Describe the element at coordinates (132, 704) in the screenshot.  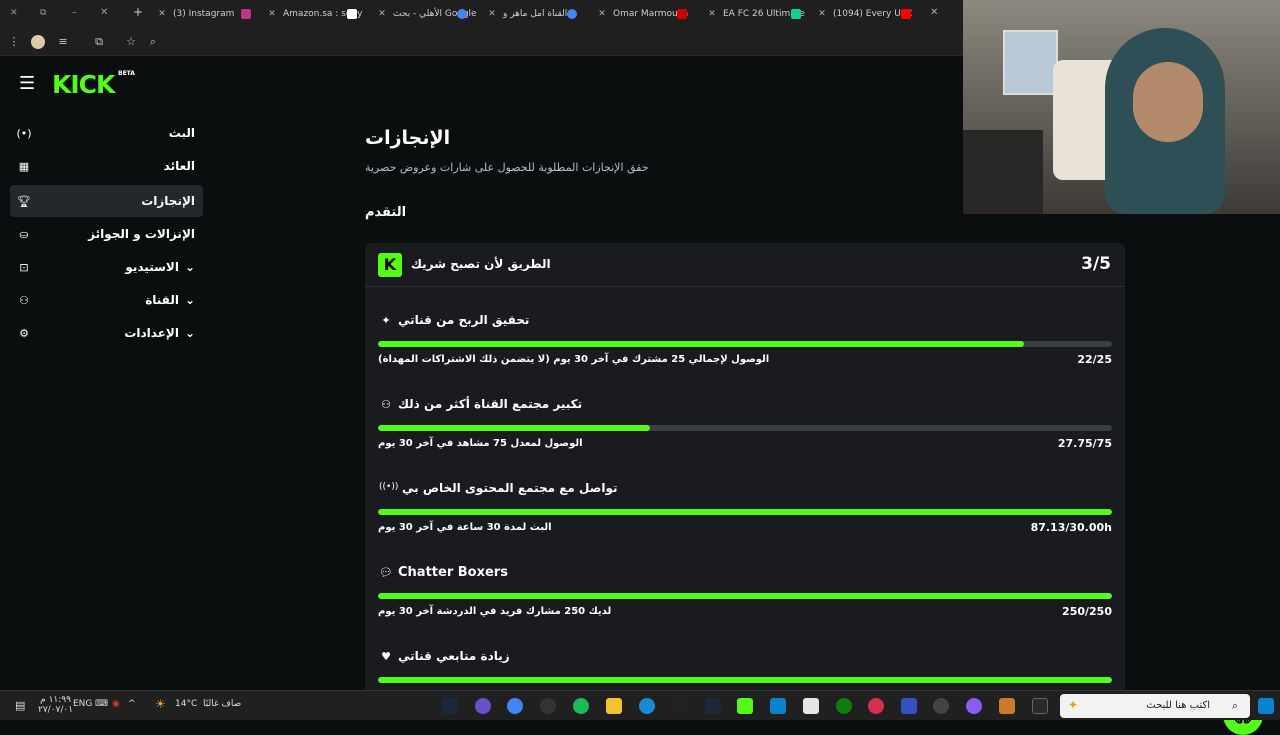
I see `tray-chevron-icon: ^` at that location.